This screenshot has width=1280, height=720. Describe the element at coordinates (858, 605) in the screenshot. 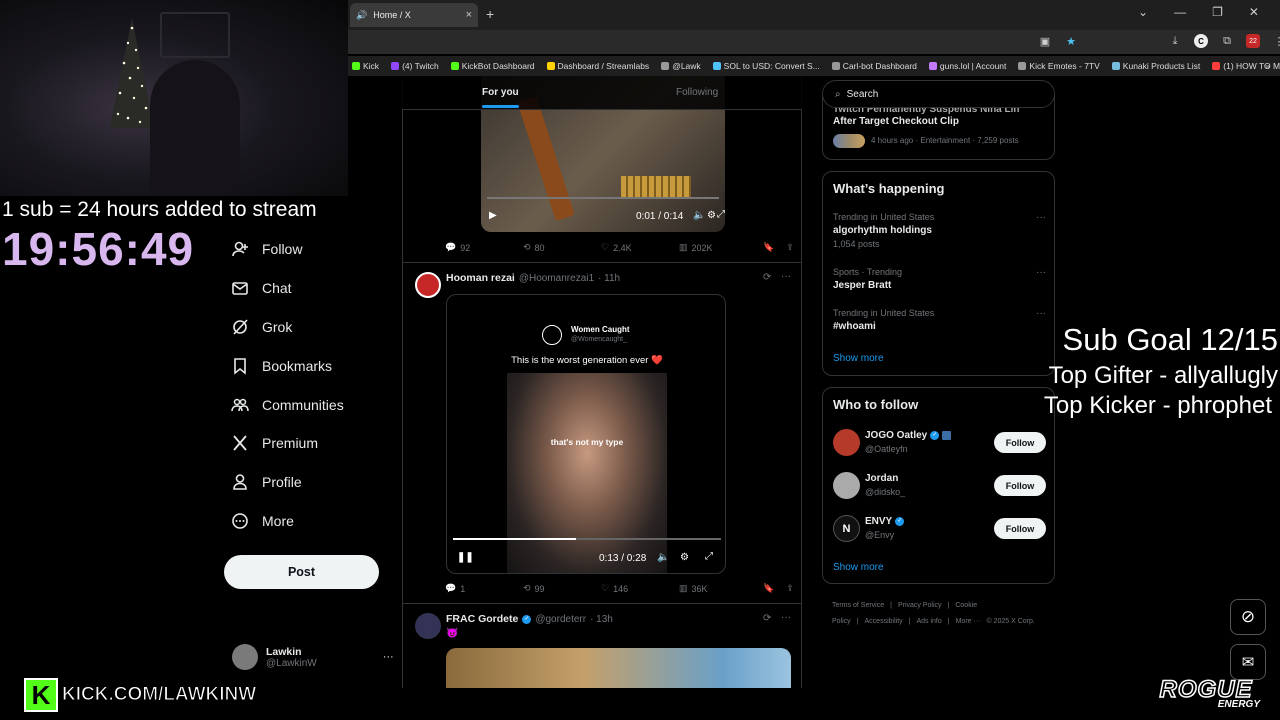

I see `footer-link: Terms of Service` at that location.